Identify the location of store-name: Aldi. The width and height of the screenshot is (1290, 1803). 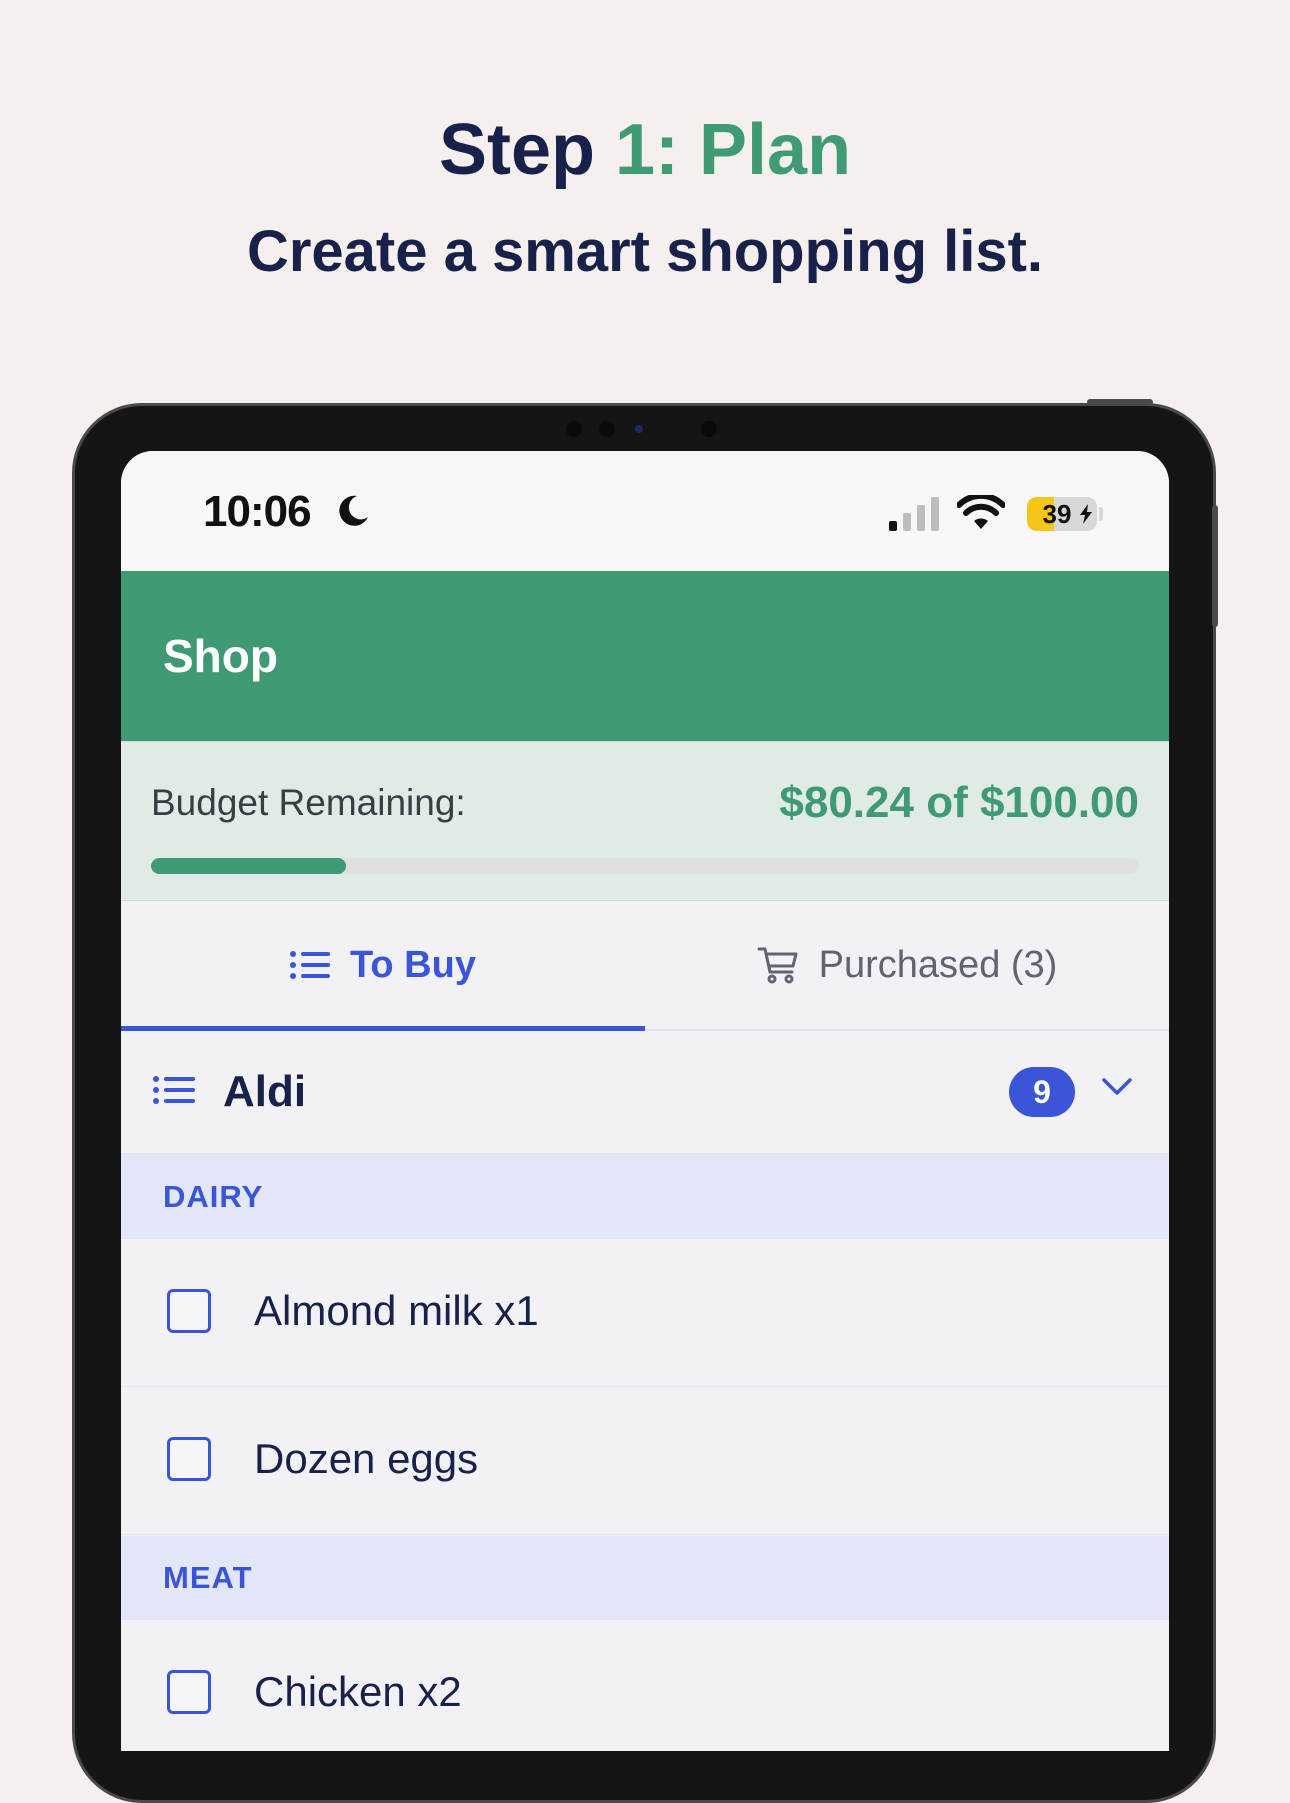
(265, 1091).